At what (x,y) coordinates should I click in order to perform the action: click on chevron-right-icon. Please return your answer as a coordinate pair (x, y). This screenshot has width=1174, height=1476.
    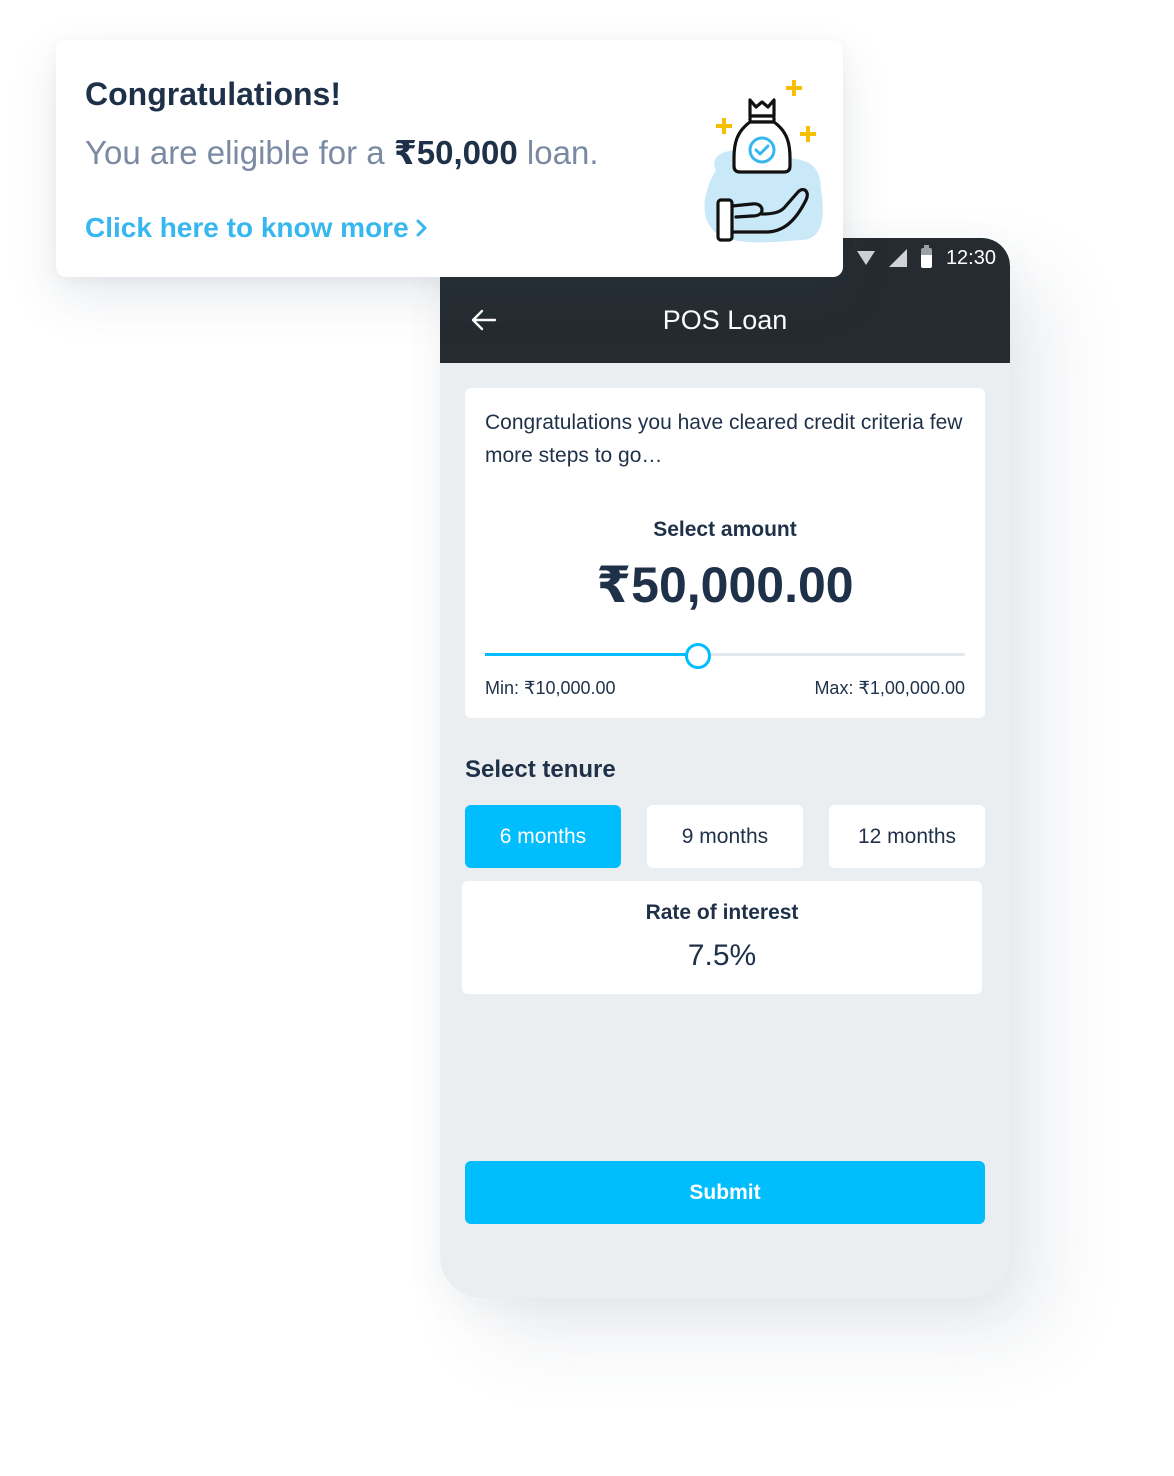
    Looking at the image, I should click on (421, 228).